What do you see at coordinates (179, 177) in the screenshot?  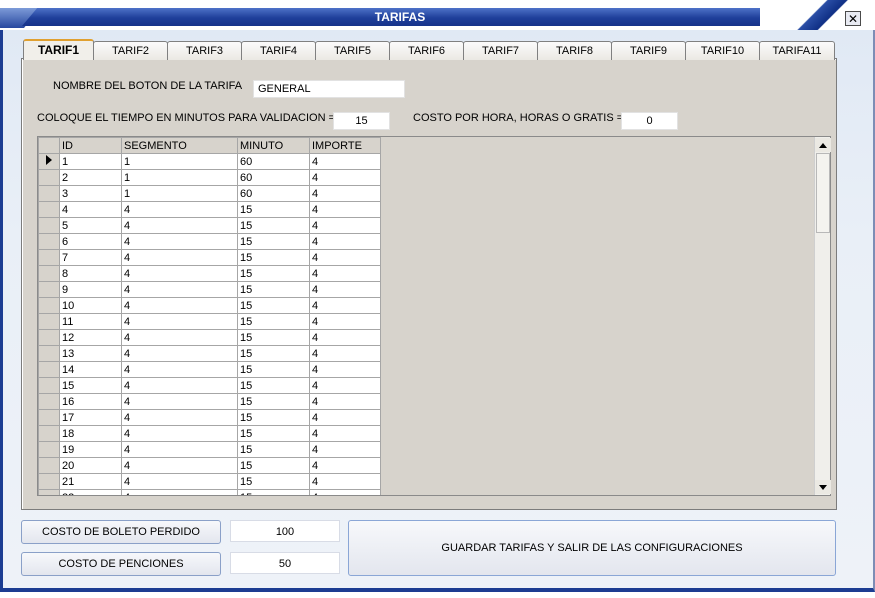 I see `cell-segmento: 1` at bounding box center [179, 177].